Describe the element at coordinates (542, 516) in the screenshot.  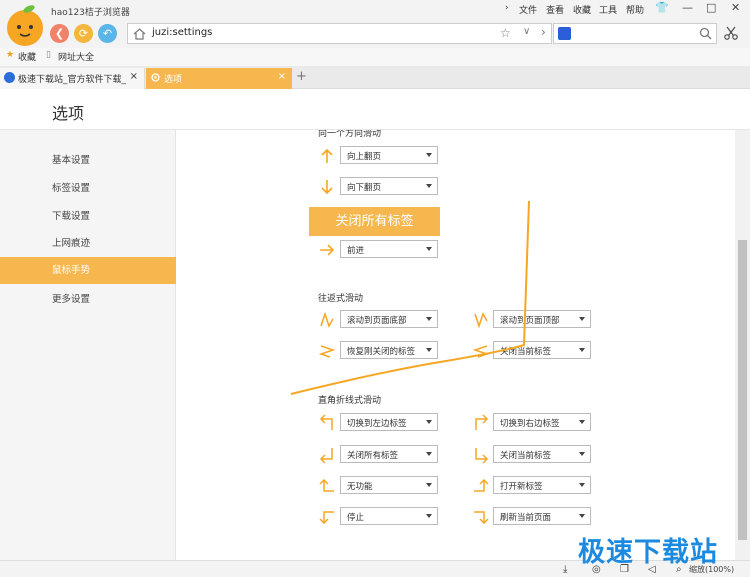
I see `gesture-select-right-down: 刷新当前页面` at that location.